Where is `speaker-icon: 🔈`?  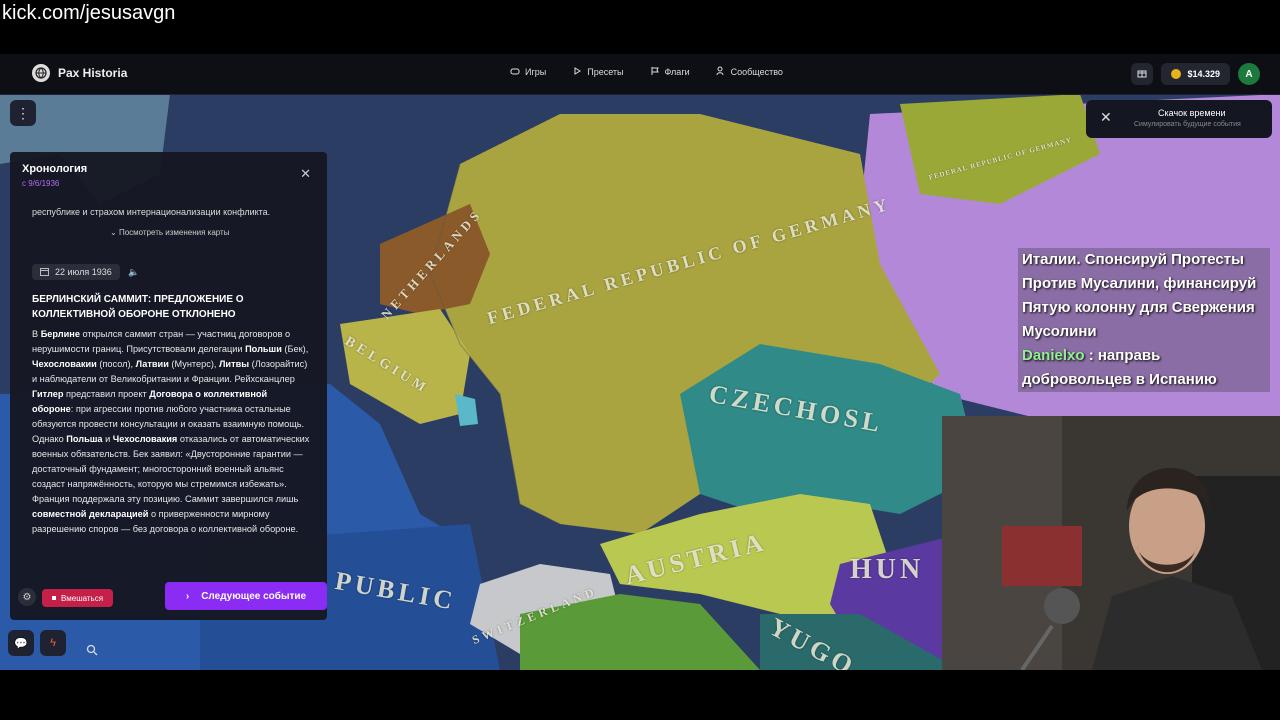 speaker-icon: 🔈 is located at coordinates (133, 272).